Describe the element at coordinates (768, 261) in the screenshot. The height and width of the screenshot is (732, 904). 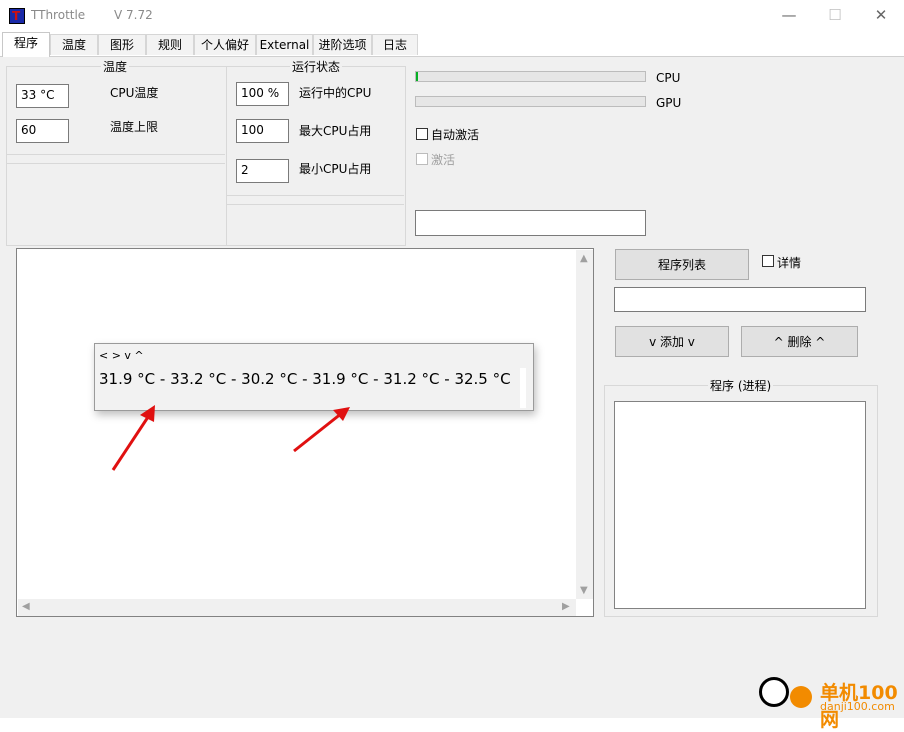
I see `details-checkbox` at that location.